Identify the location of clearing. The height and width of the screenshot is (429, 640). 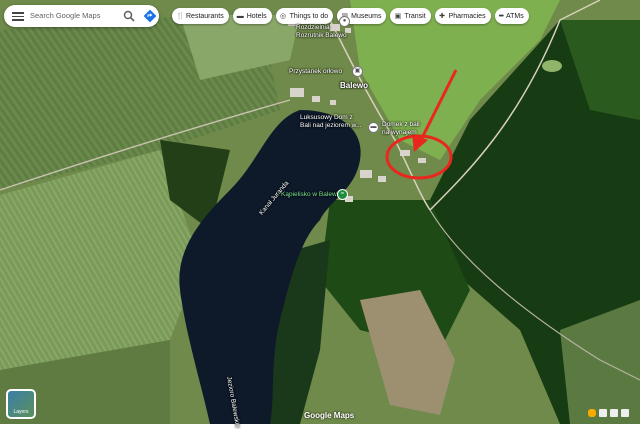
(552, 66).